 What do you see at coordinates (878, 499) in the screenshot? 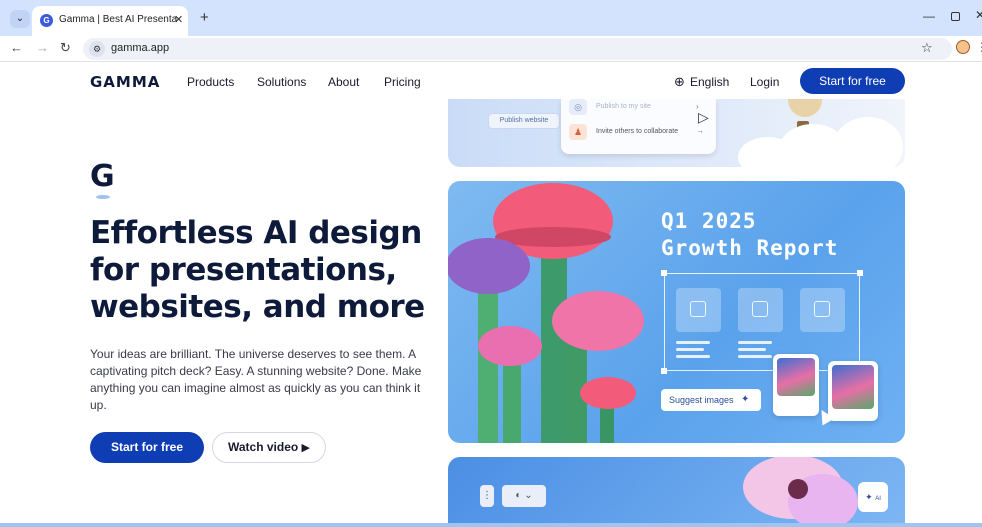
I see `ai-label: AI` at bounding box center [878, 499].